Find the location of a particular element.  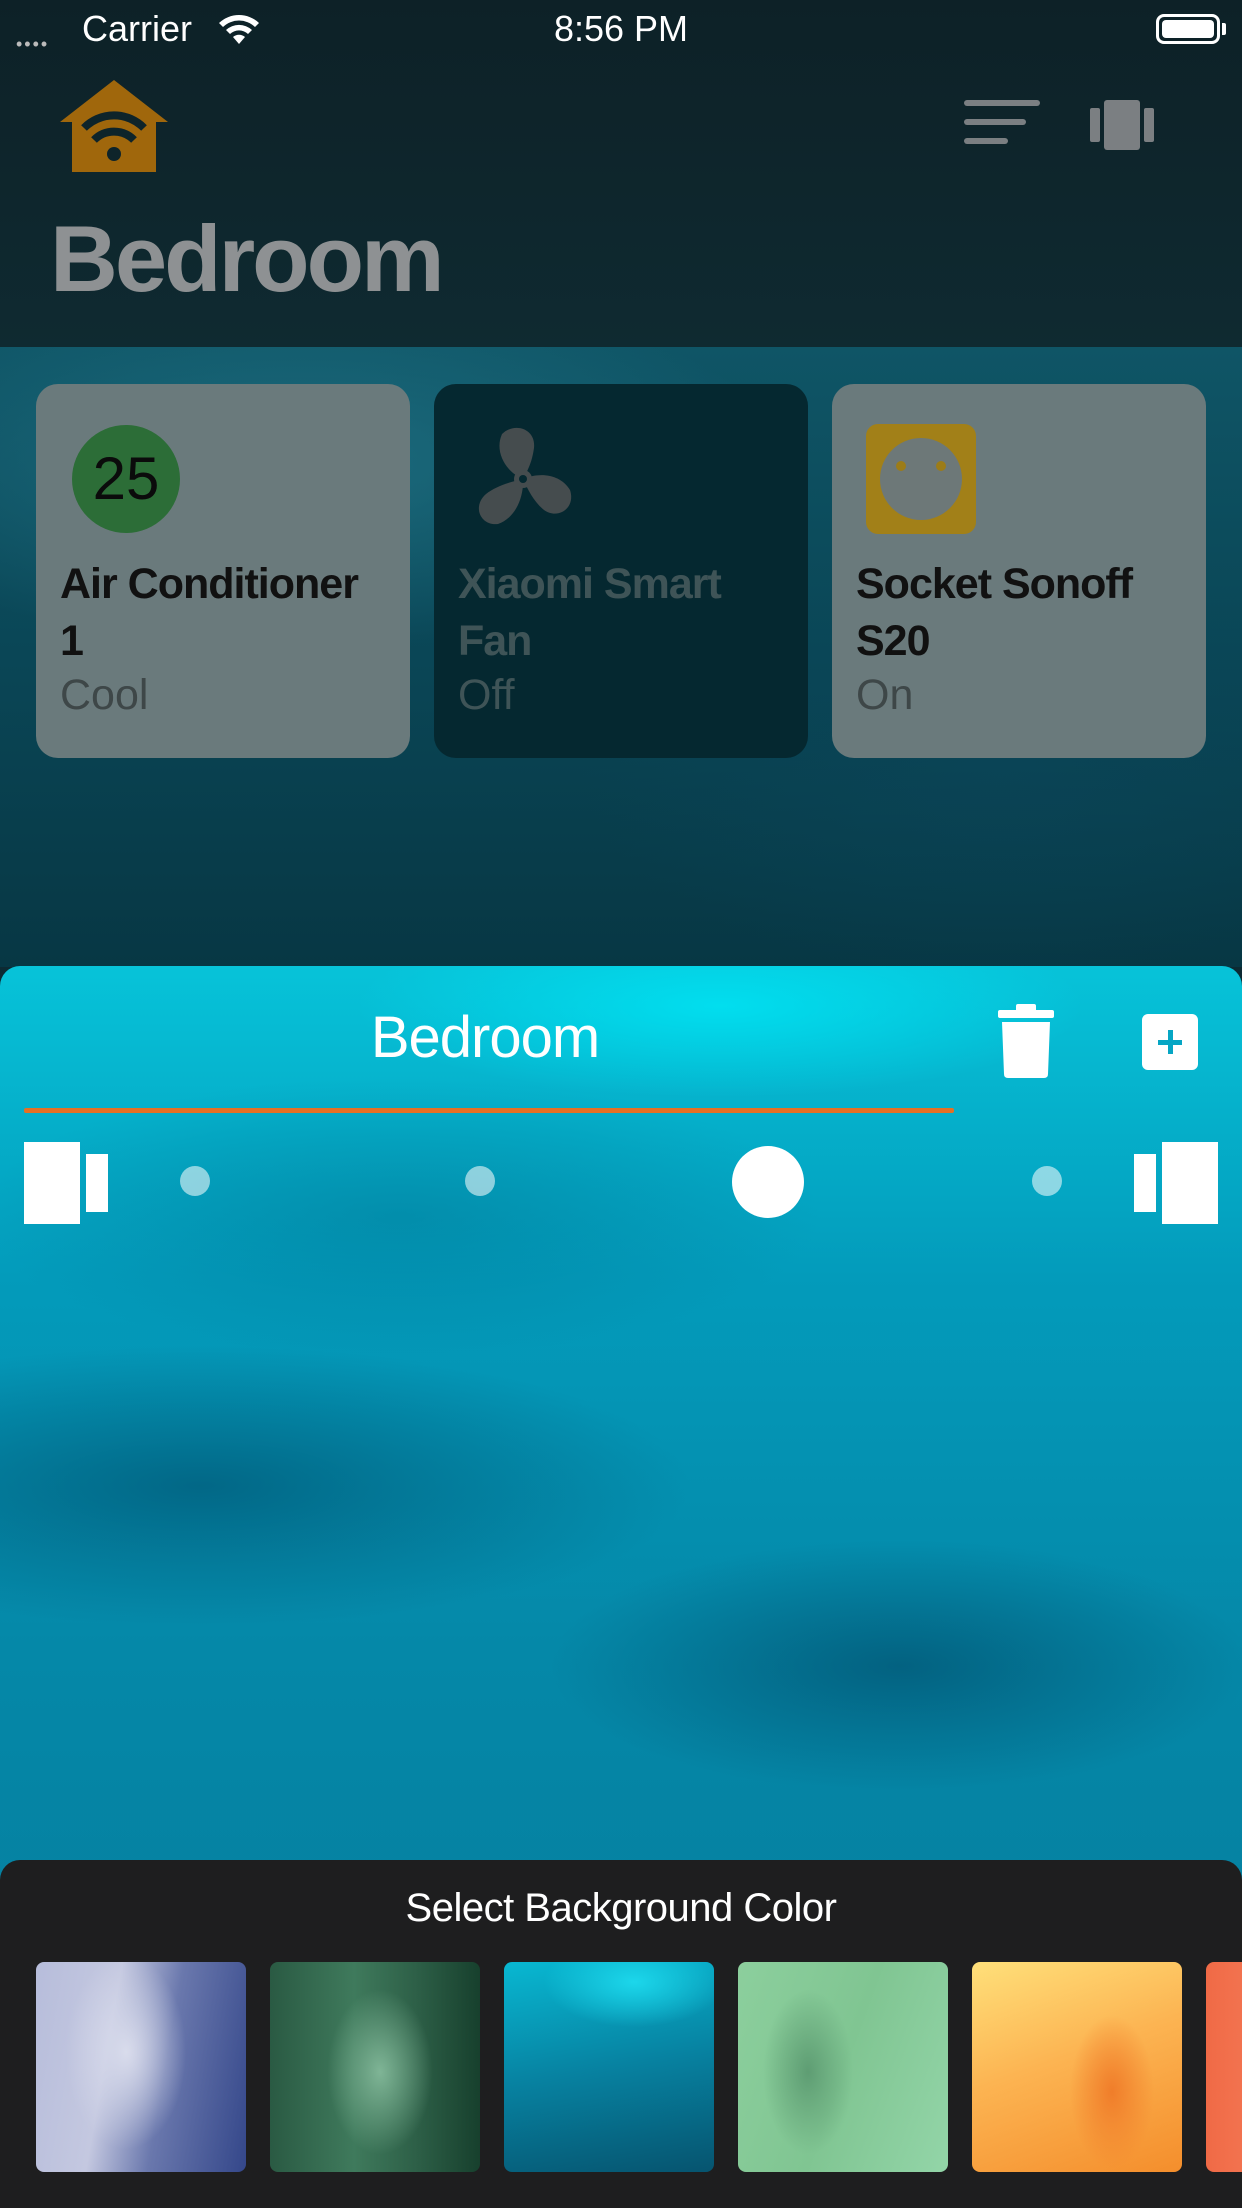

swatch-blue-cloud is located at coordinates (141, 2067).